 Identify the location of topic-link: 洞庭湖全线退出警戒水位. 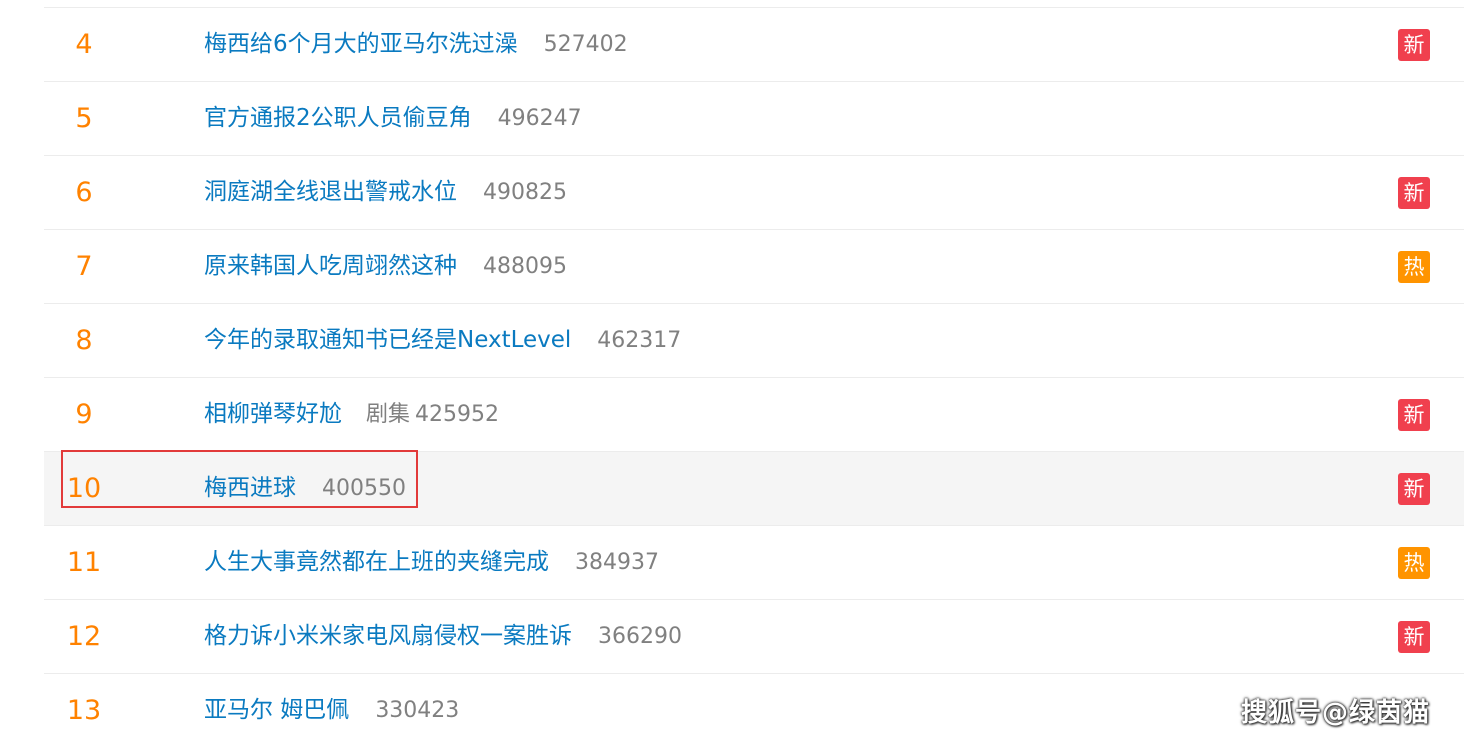
(330, 192).